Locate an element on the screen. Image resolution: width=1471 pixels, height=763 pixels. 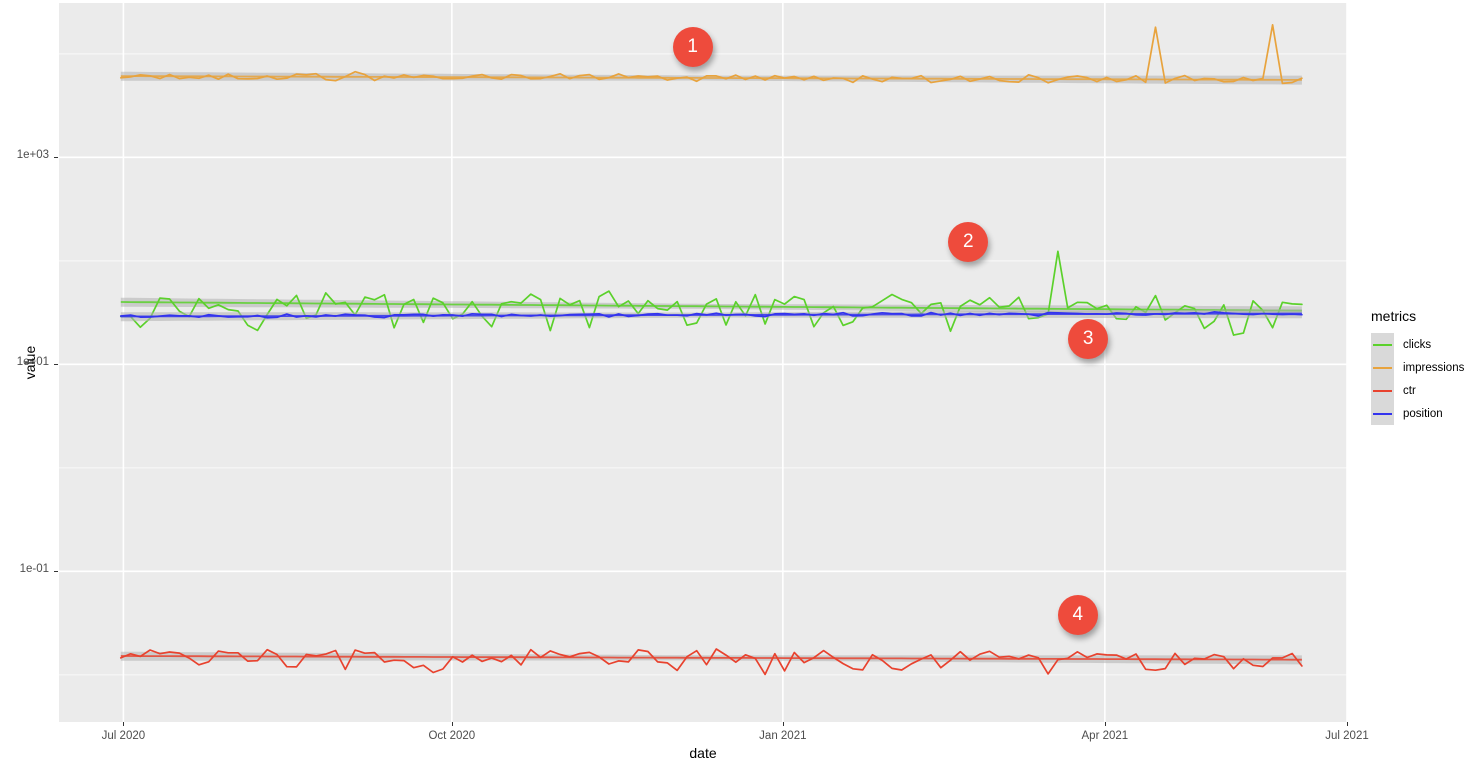
annotation-marker-2: 2 is located at coordinates (968, 242).